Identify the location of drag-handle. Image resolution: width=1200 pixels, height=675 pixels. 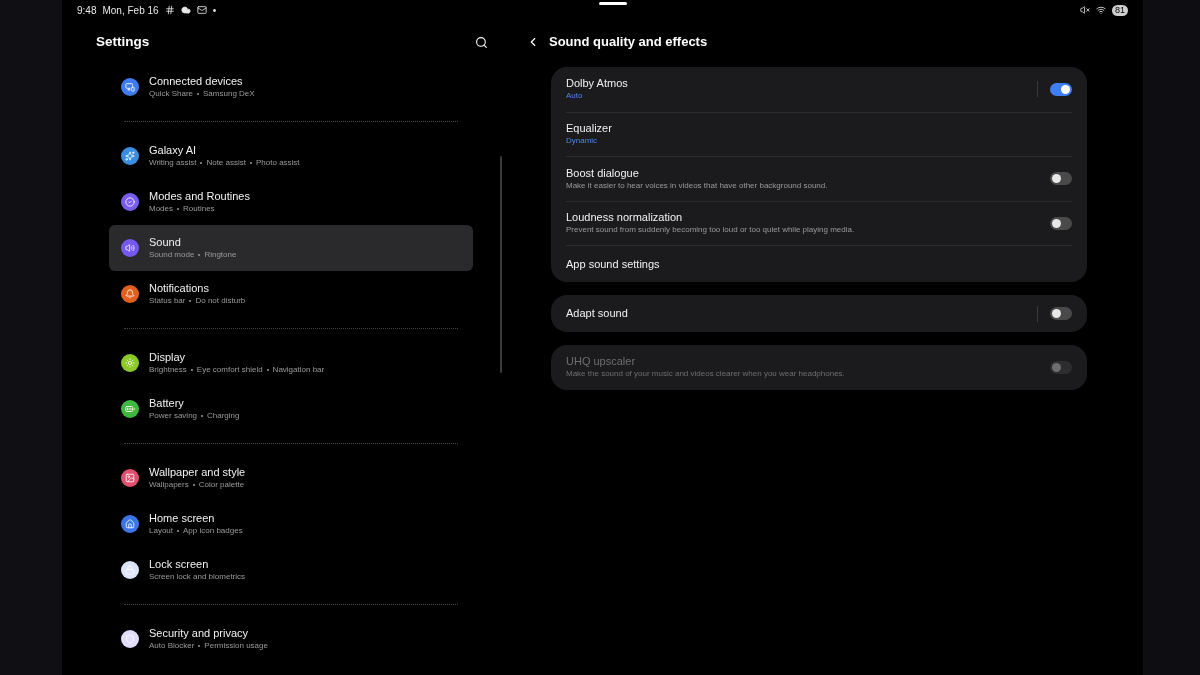
(613, 3).